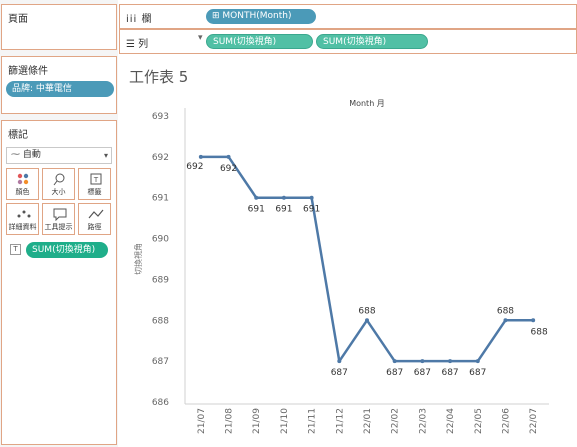  I want to click on y-tick-label: 688, so click(160, 321).